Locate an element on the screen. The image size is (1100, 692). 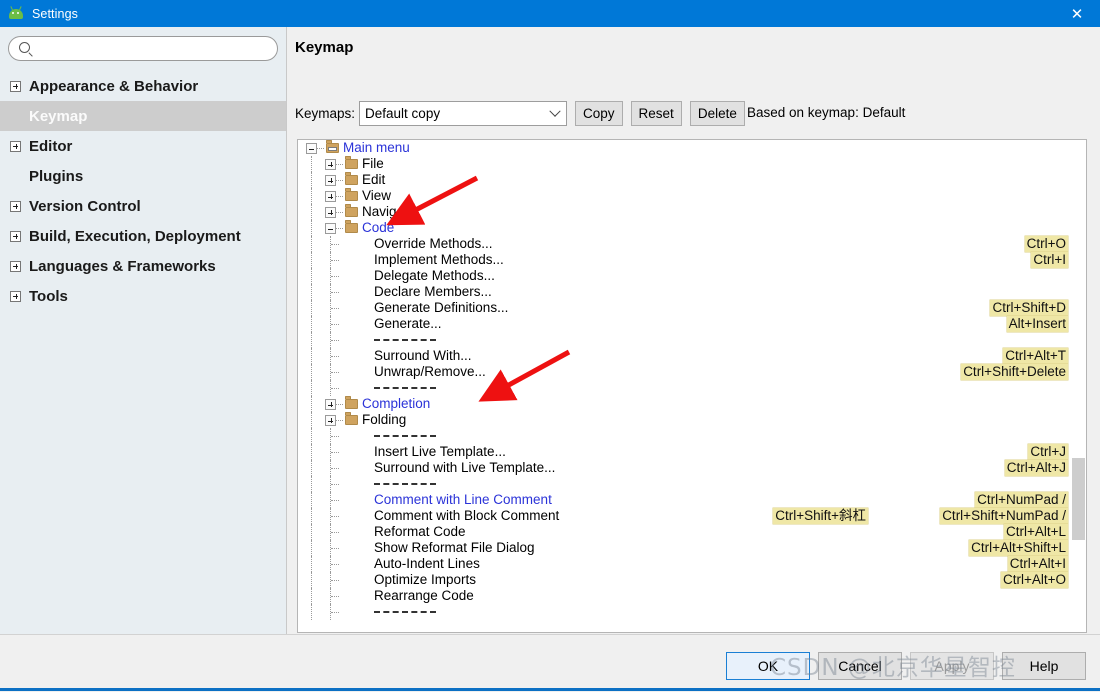
shortcut-badge: Ctrl+Alt+L is located at coordinates (1035, 532).